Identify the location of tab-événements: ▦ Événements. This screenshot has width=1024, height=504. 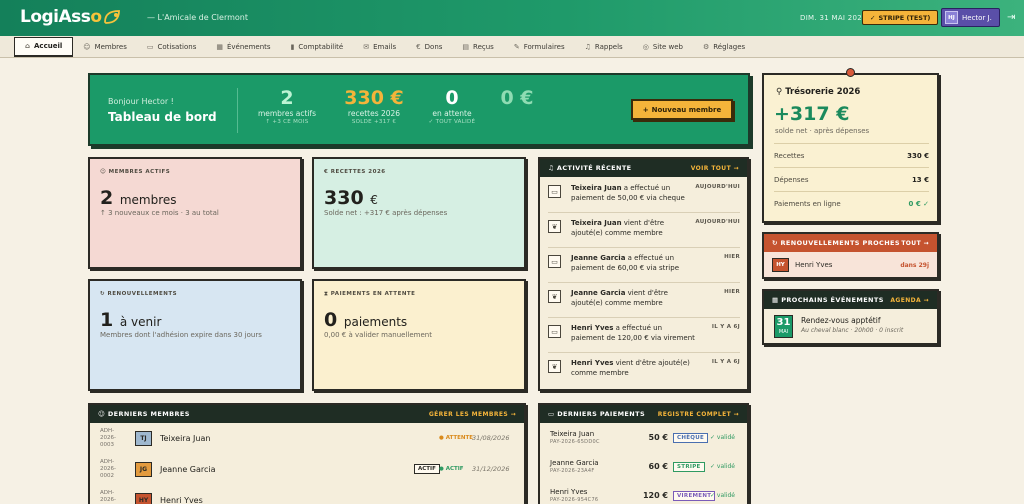
(243, 47).